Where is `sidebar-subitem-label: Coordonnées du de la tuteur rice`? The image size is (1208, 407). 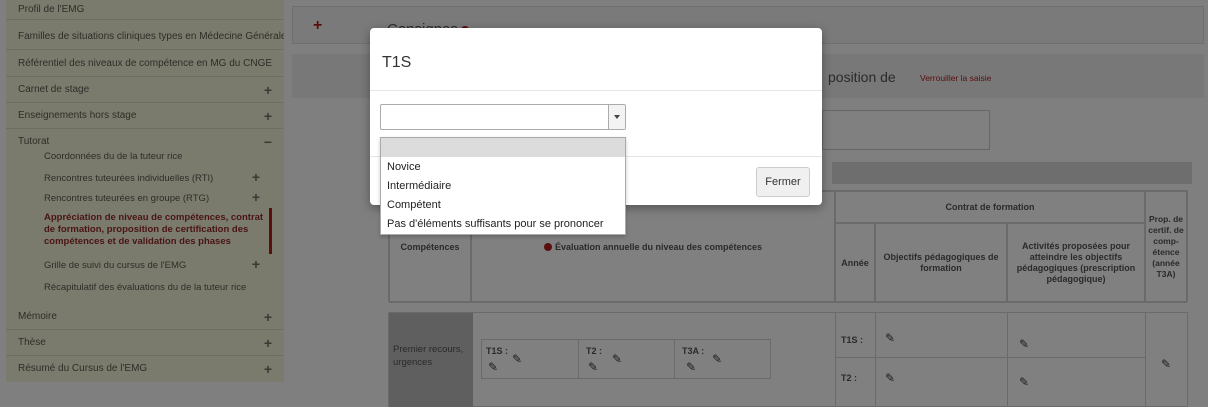 sidebar-subitem-label: Coordonnées du de la tuteur rice is located at coordinates (113, 156).